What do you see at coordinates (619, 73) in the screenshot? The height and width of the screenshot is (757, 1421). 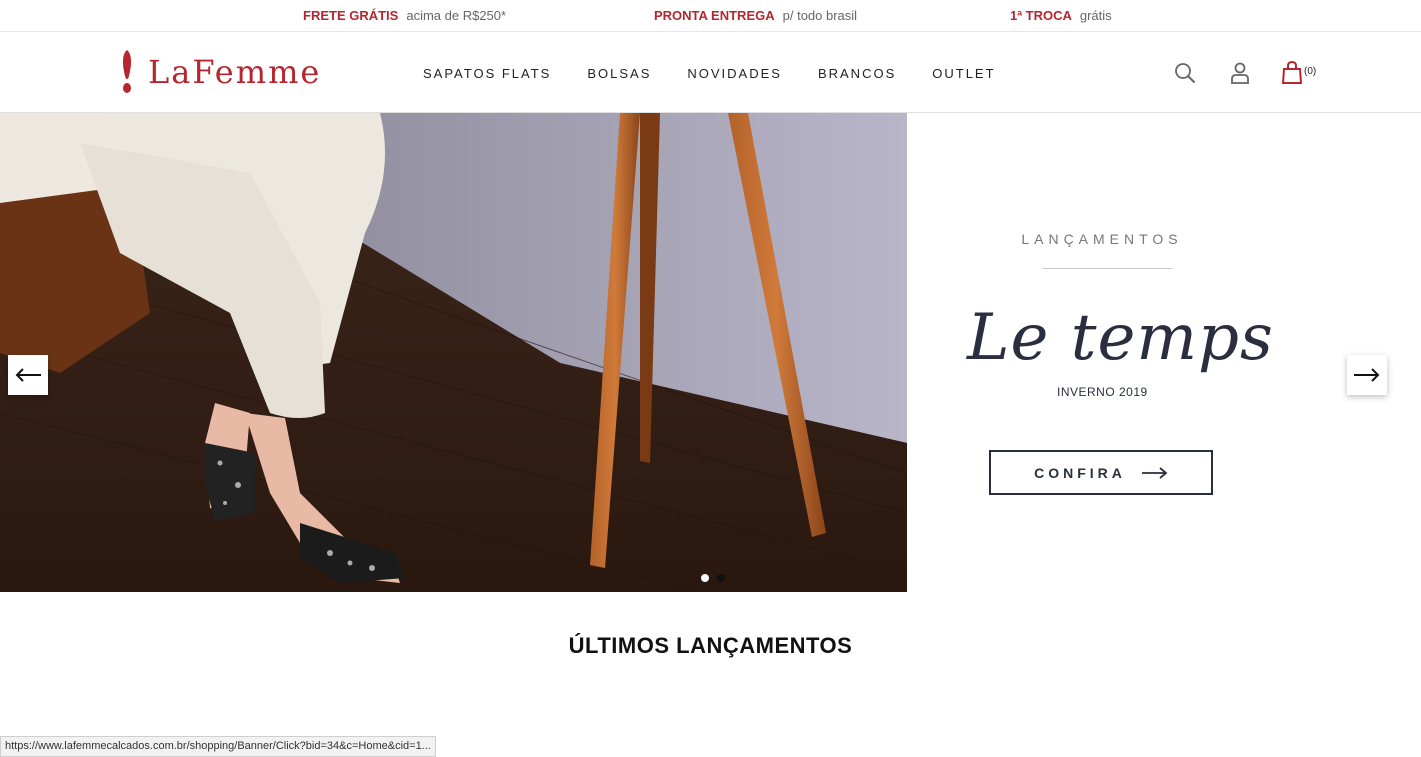 I see `nav-item-bolsas: BOLSAS` at bounding box center [619, 73].